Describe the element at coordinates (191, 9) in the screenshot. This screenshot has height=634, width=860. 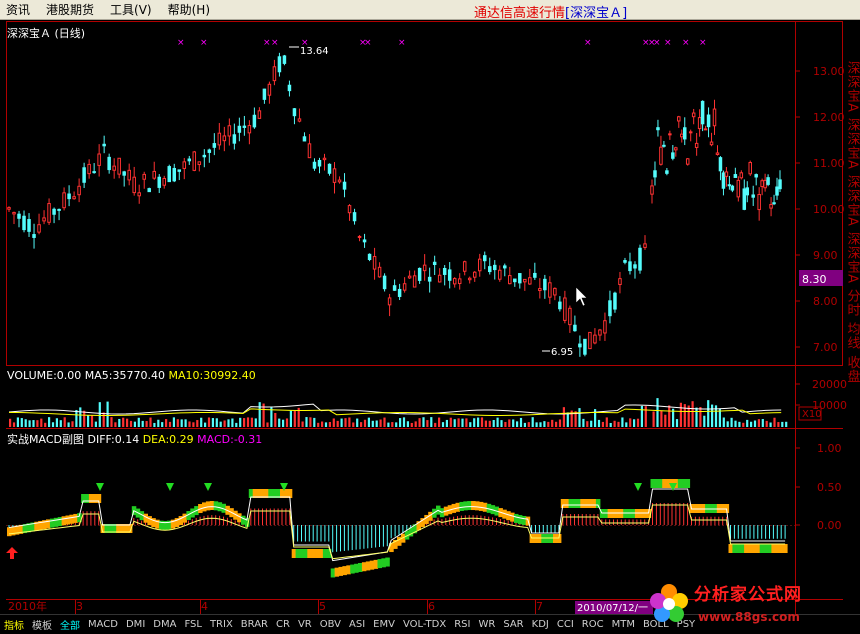
I see `menu-item-help: 帮助(H)` at that location.